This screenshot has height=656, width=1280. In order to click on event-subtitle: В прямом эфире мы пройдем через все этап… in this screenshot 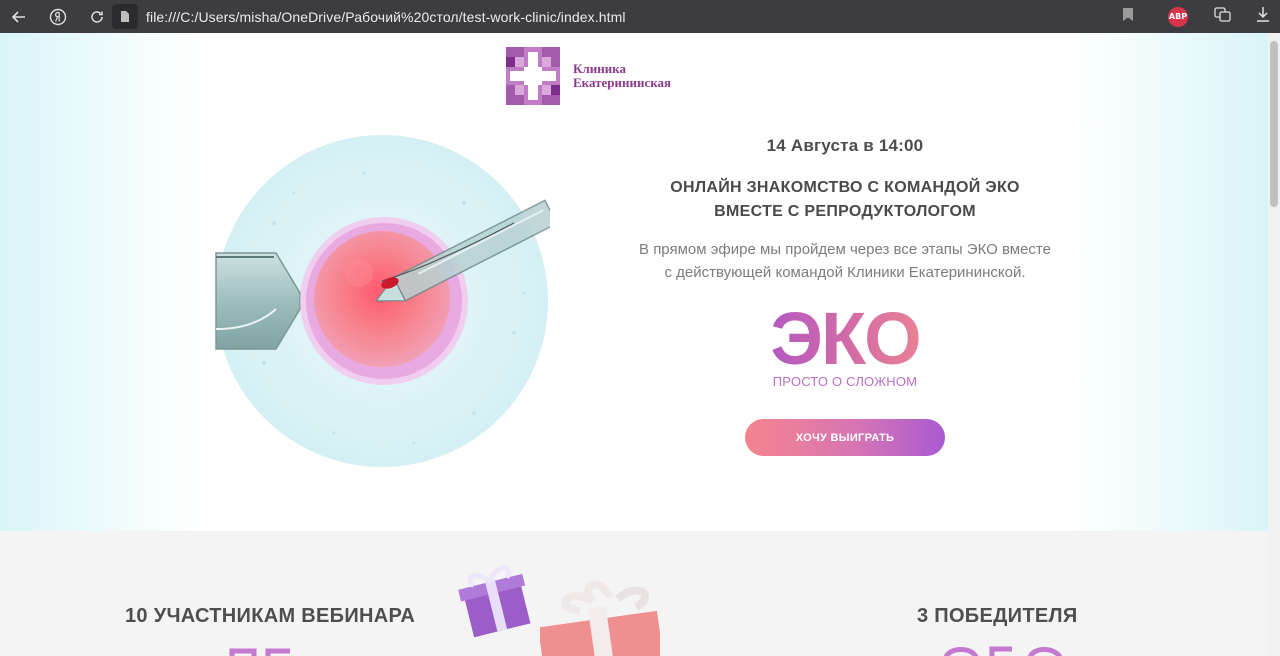, I will do `click(845, 261)`.